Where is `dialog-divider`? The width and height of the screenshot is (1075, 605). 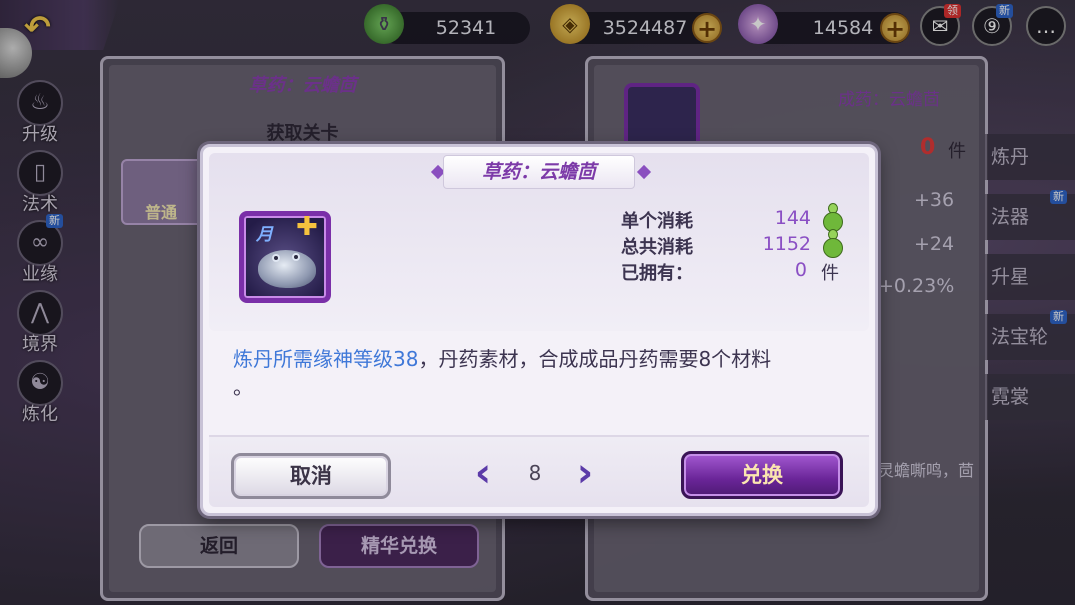 dialog-divider is located at coordinates (539, 436).